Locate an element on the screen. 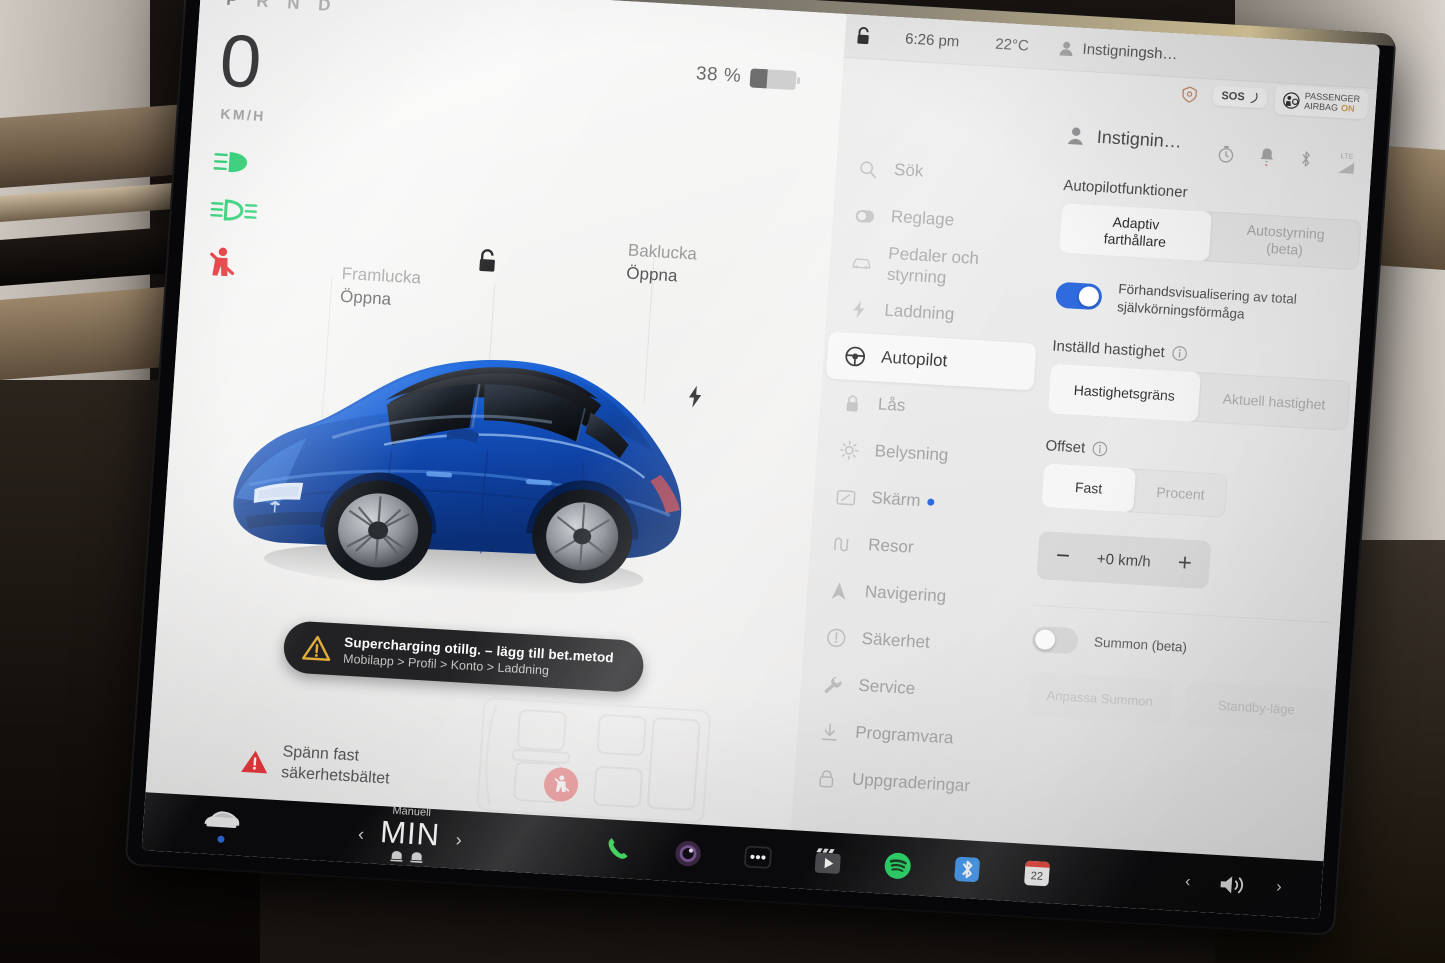 This screenshot has height=963, width=1445. sentry-mode-icon is located at coordinates (1190, 94).